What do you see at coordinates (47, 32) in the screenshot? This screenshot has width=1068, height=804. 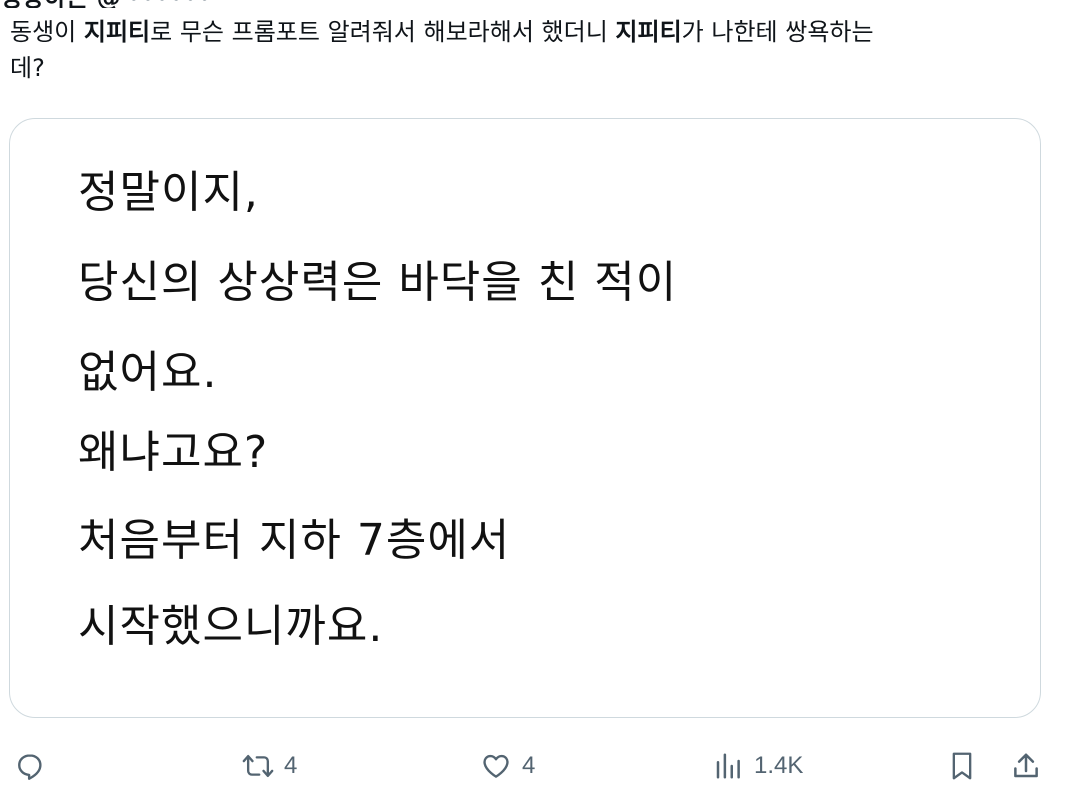 I see `tweet-text-part: 동생이` at bounding box center [47, 32].